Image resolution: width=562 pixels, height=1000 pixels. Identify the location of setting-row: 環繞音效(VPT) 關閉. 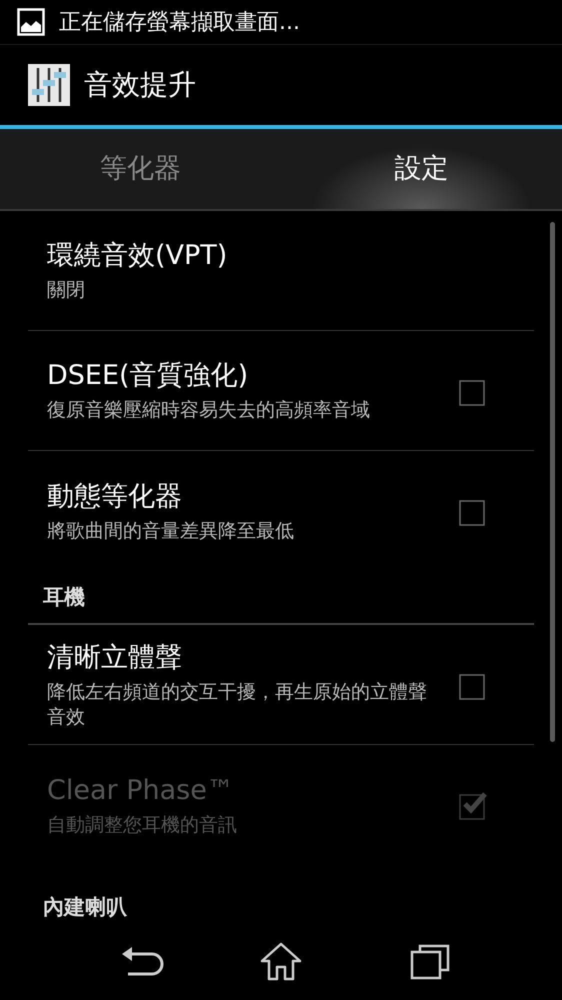
(281, 271).